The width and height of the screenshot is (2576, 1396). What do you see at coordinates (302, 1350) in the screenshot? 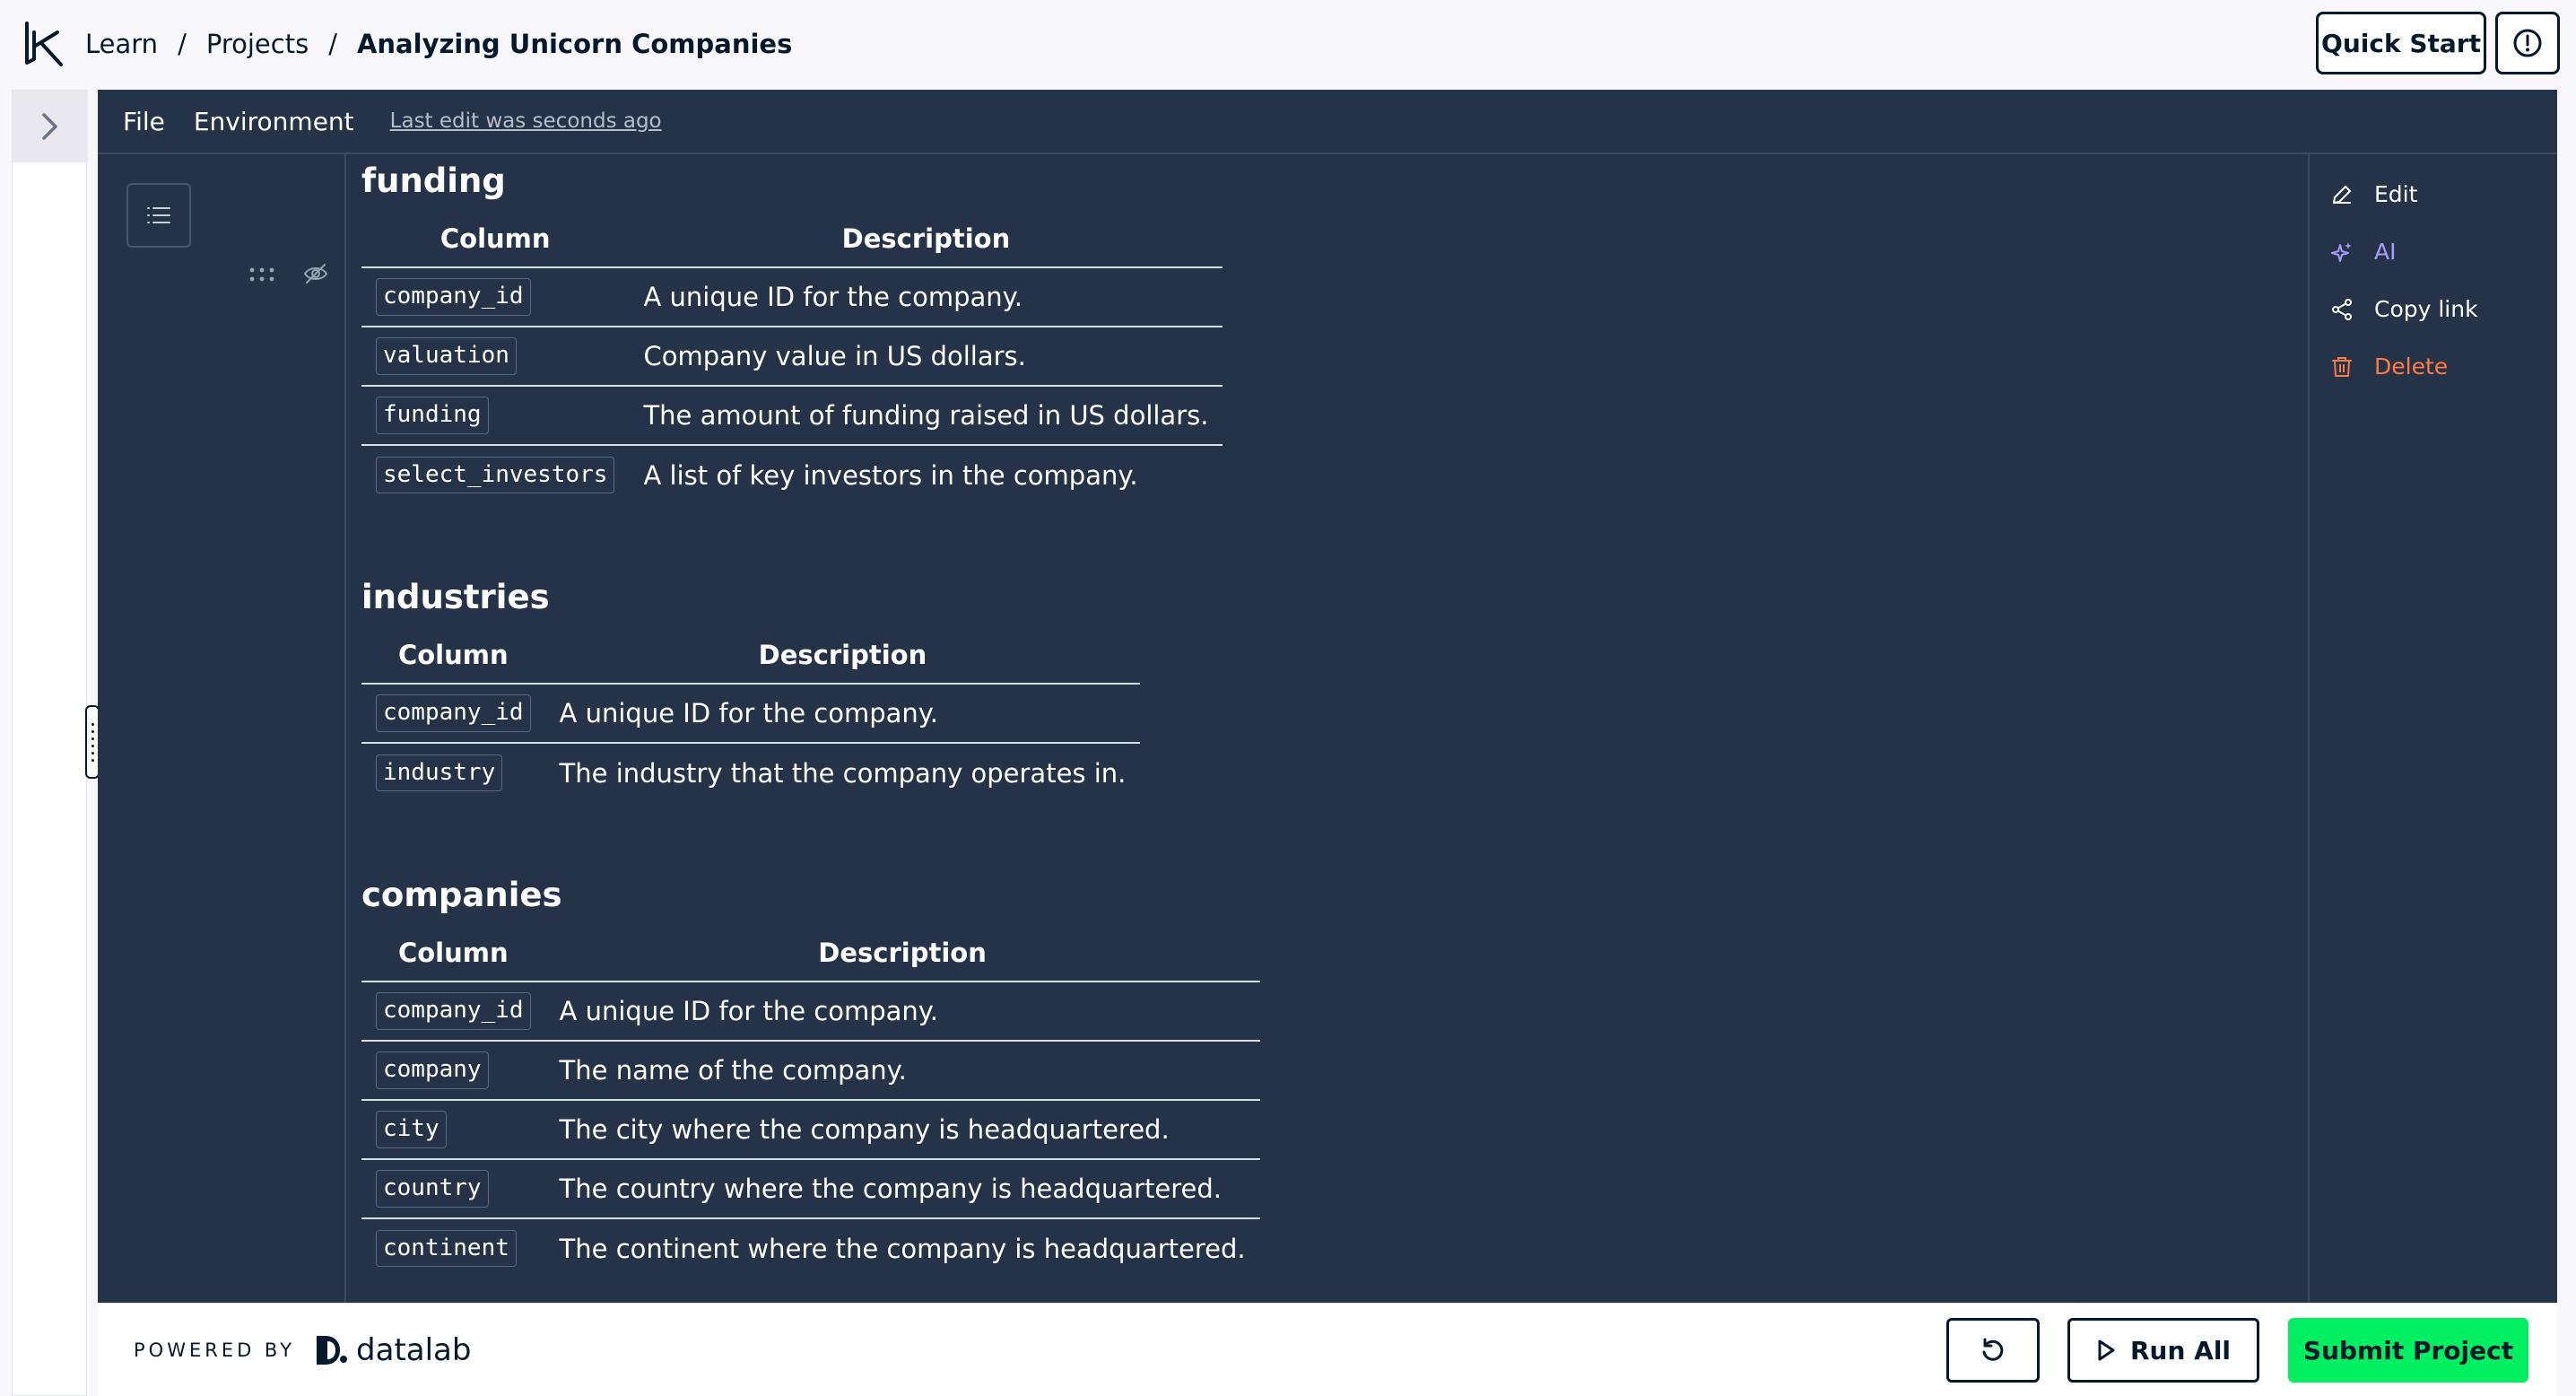
I see `powered-by: POWERED BY datalab` at bounding box center [302, 1350].